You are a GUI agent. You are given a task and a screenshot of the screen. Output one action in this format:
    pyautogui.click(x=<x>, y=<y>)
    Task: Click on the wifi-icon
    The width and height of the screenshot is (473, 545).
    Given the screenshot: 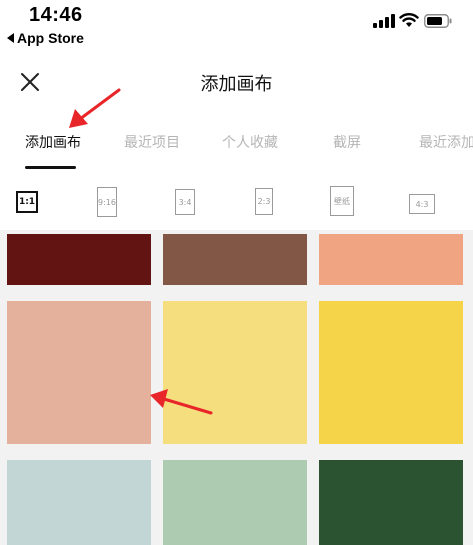 What is the action you would take?
    pyautogui.click(x=409, y=20)
    